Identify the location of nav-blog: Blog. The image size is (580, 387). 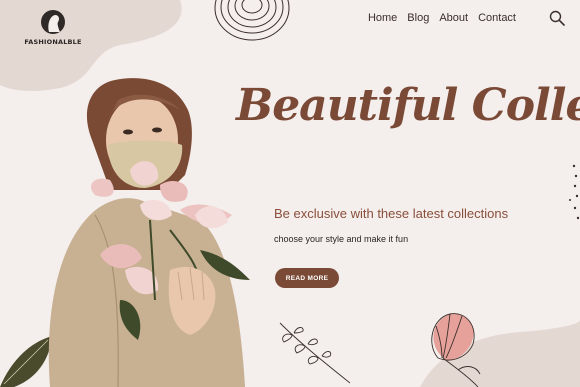
(418, 18).